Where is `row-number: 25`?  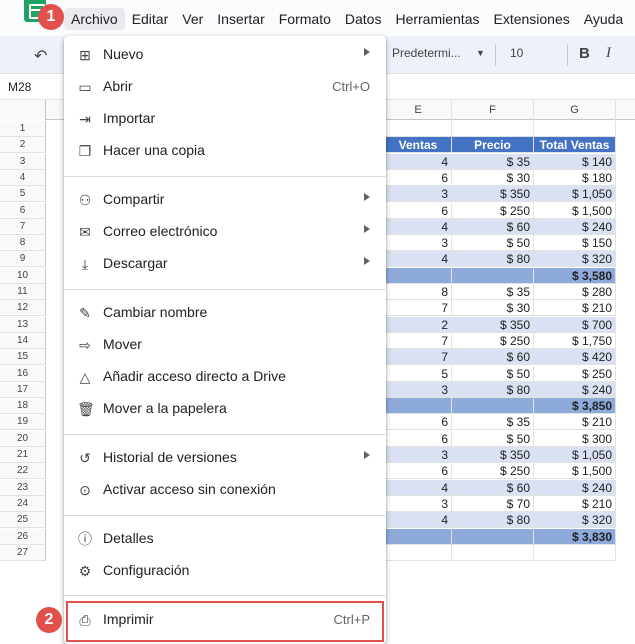
row-number: 25 is located at coordinates (23, 520).